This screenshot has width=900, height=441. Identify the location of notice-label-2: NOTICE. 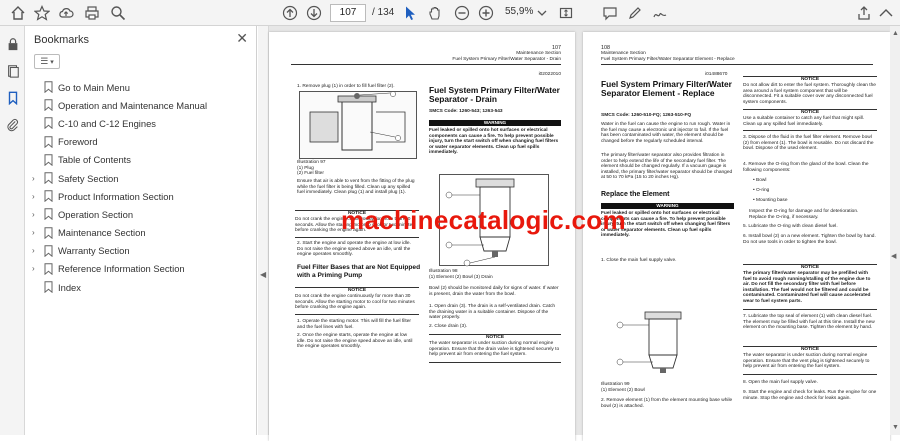
(810, 112).